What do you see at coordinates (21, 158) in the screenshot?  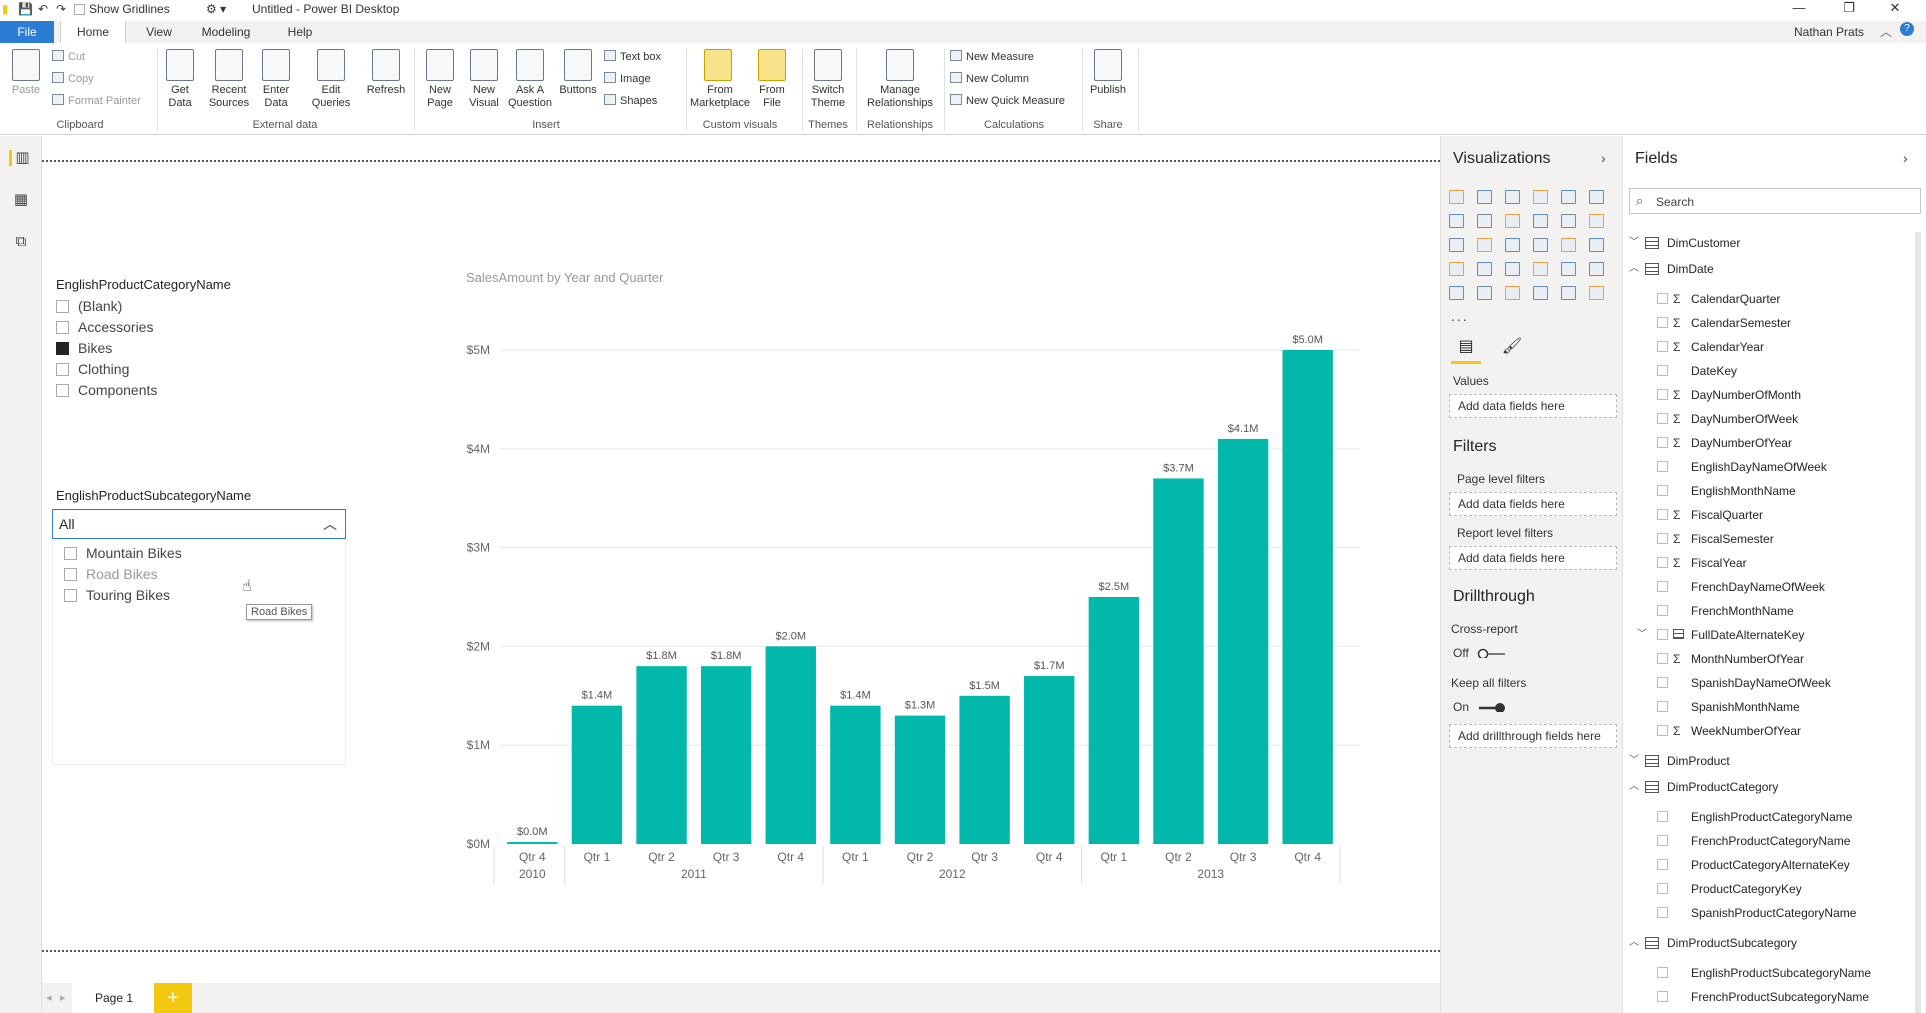 I see `report-view-icon: ▥` at bounding box center [21, 158].